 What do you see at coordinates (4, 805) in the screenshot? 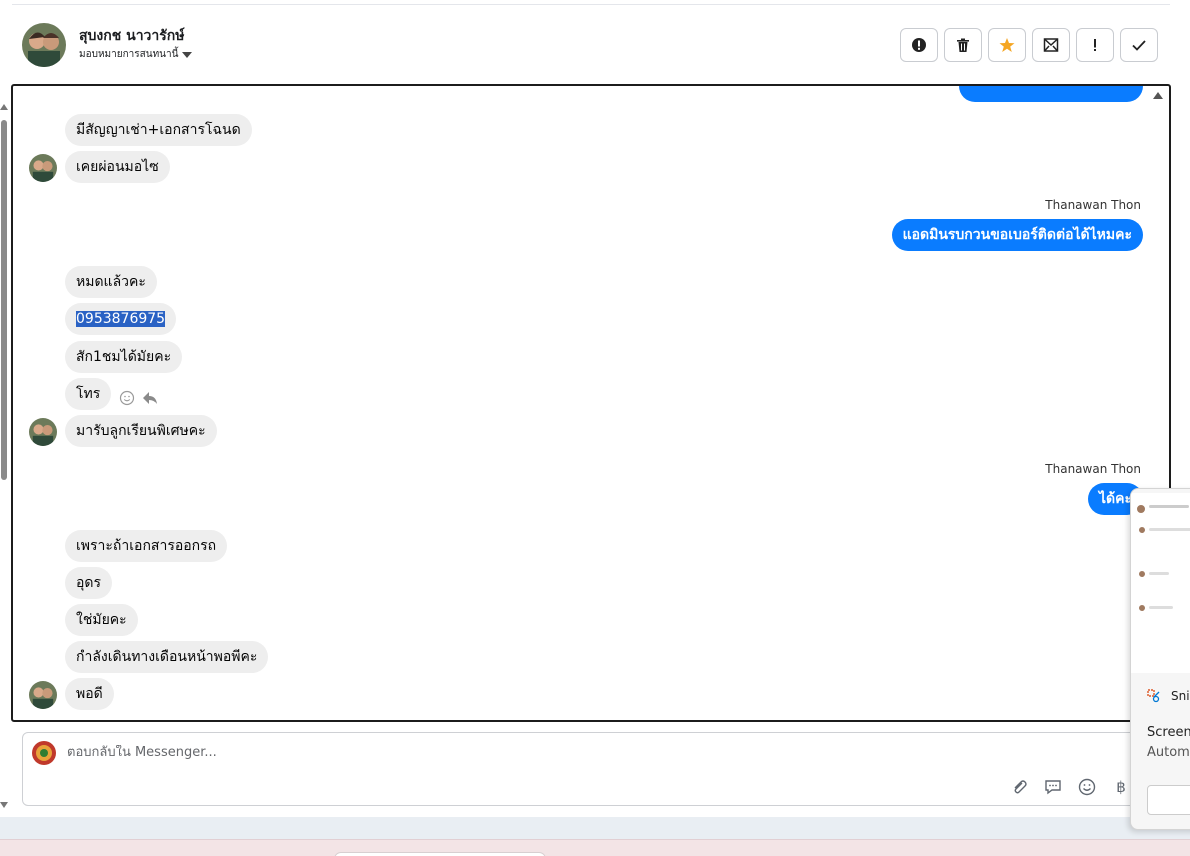
I see `scroll-down-arrow` at bounding box center [4, 805].